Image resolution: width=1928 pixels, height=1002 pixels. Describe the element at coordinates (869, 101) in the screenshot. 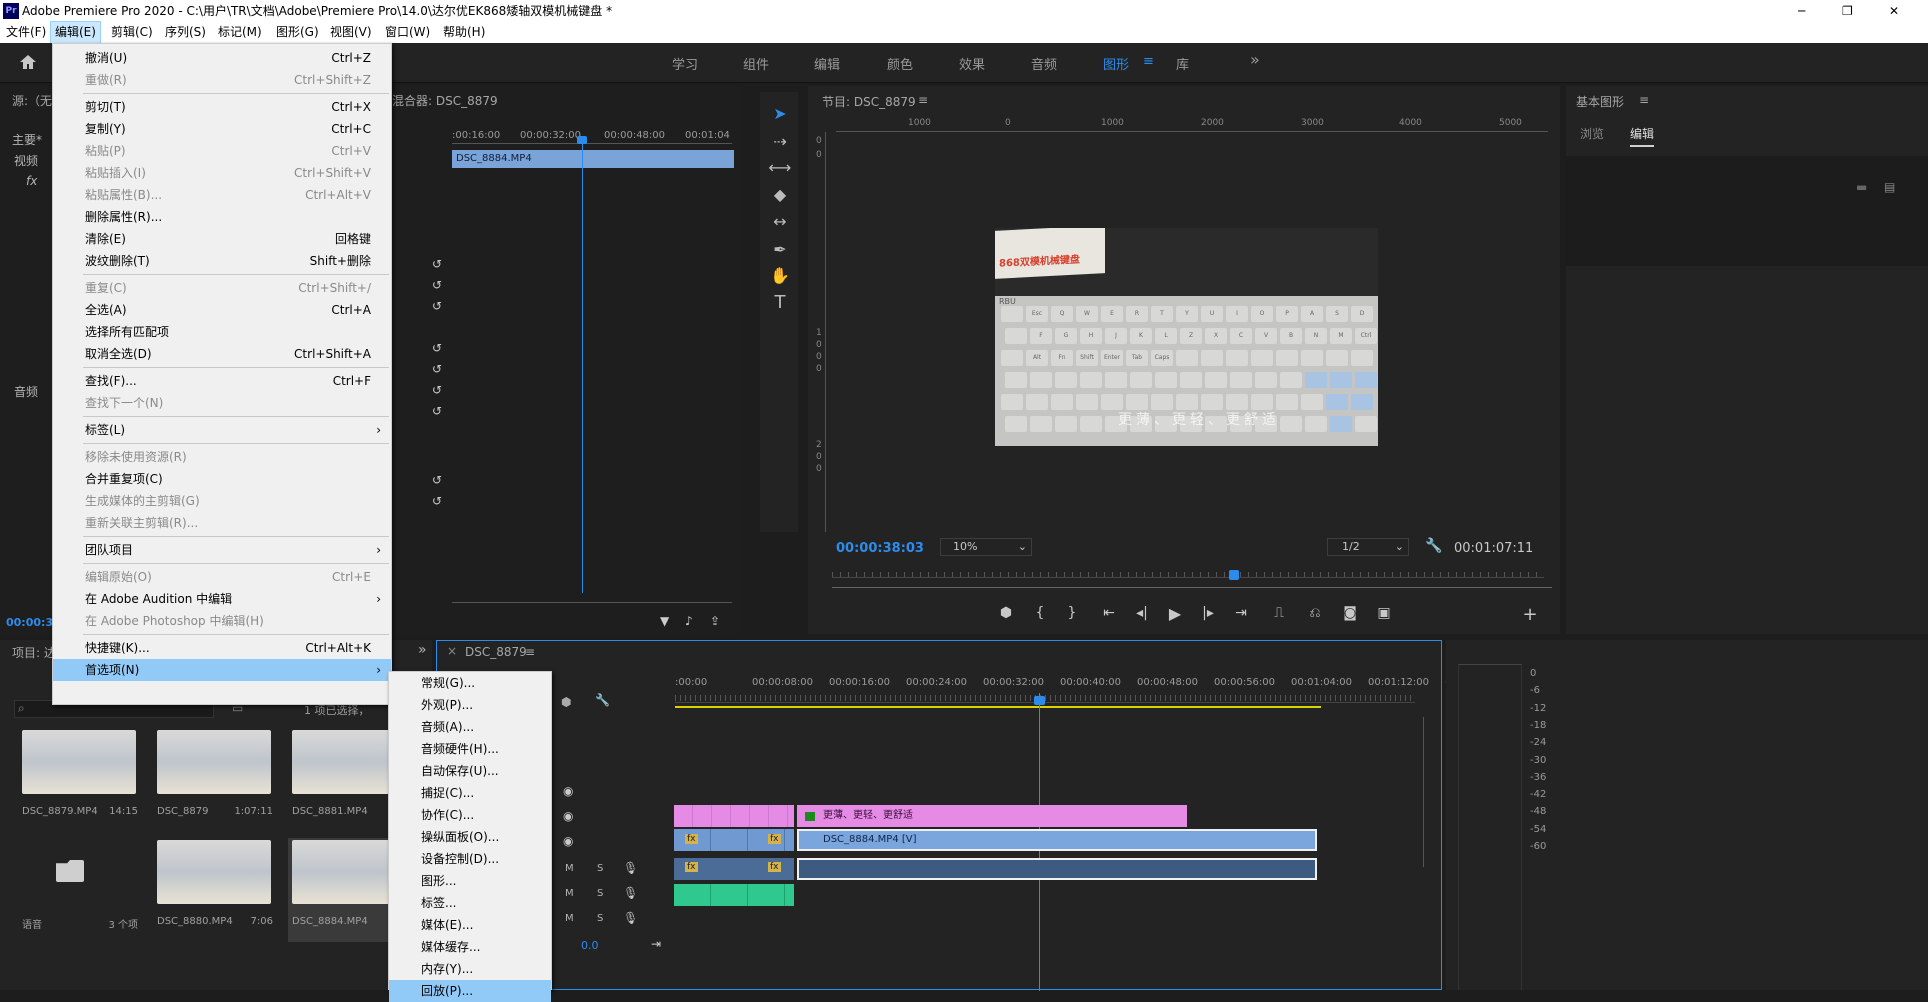

I see `program-title: 节目: DSC_8879` at that location.